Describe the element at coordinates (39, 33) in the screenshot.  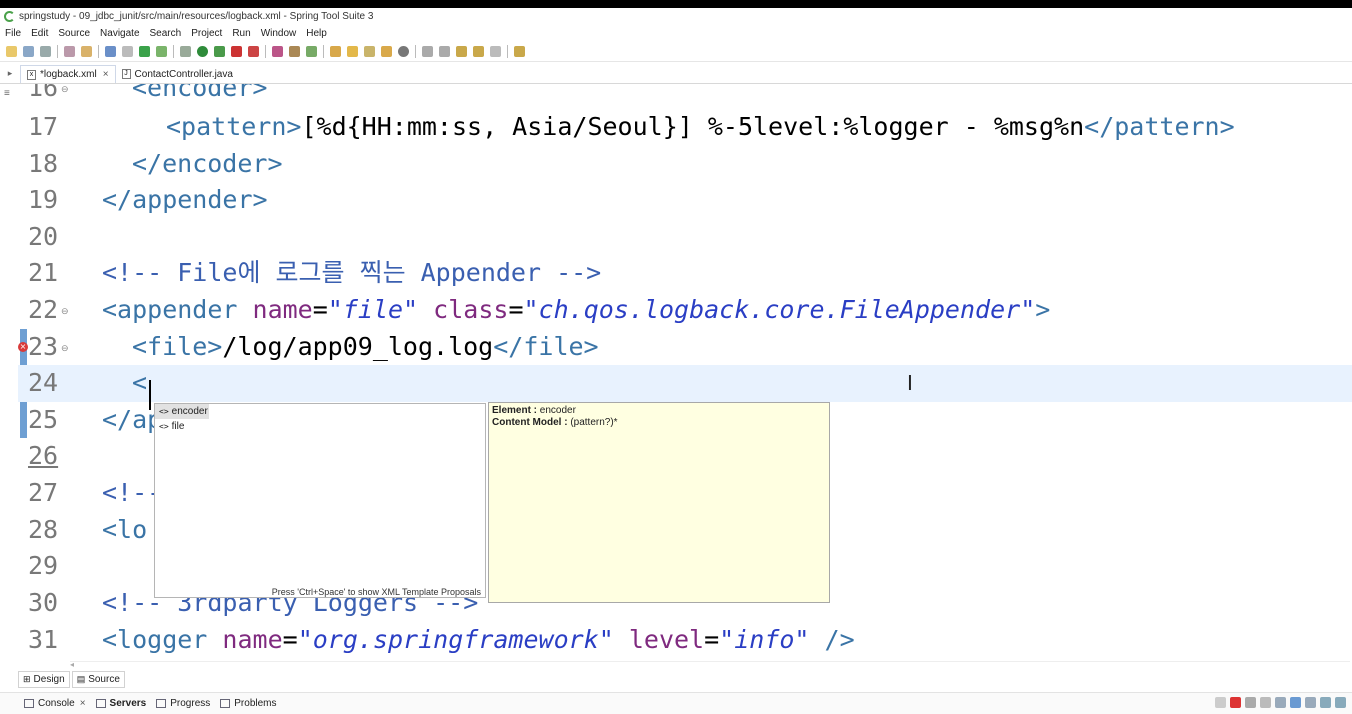
I see `menu-edit: Edit` at that location.